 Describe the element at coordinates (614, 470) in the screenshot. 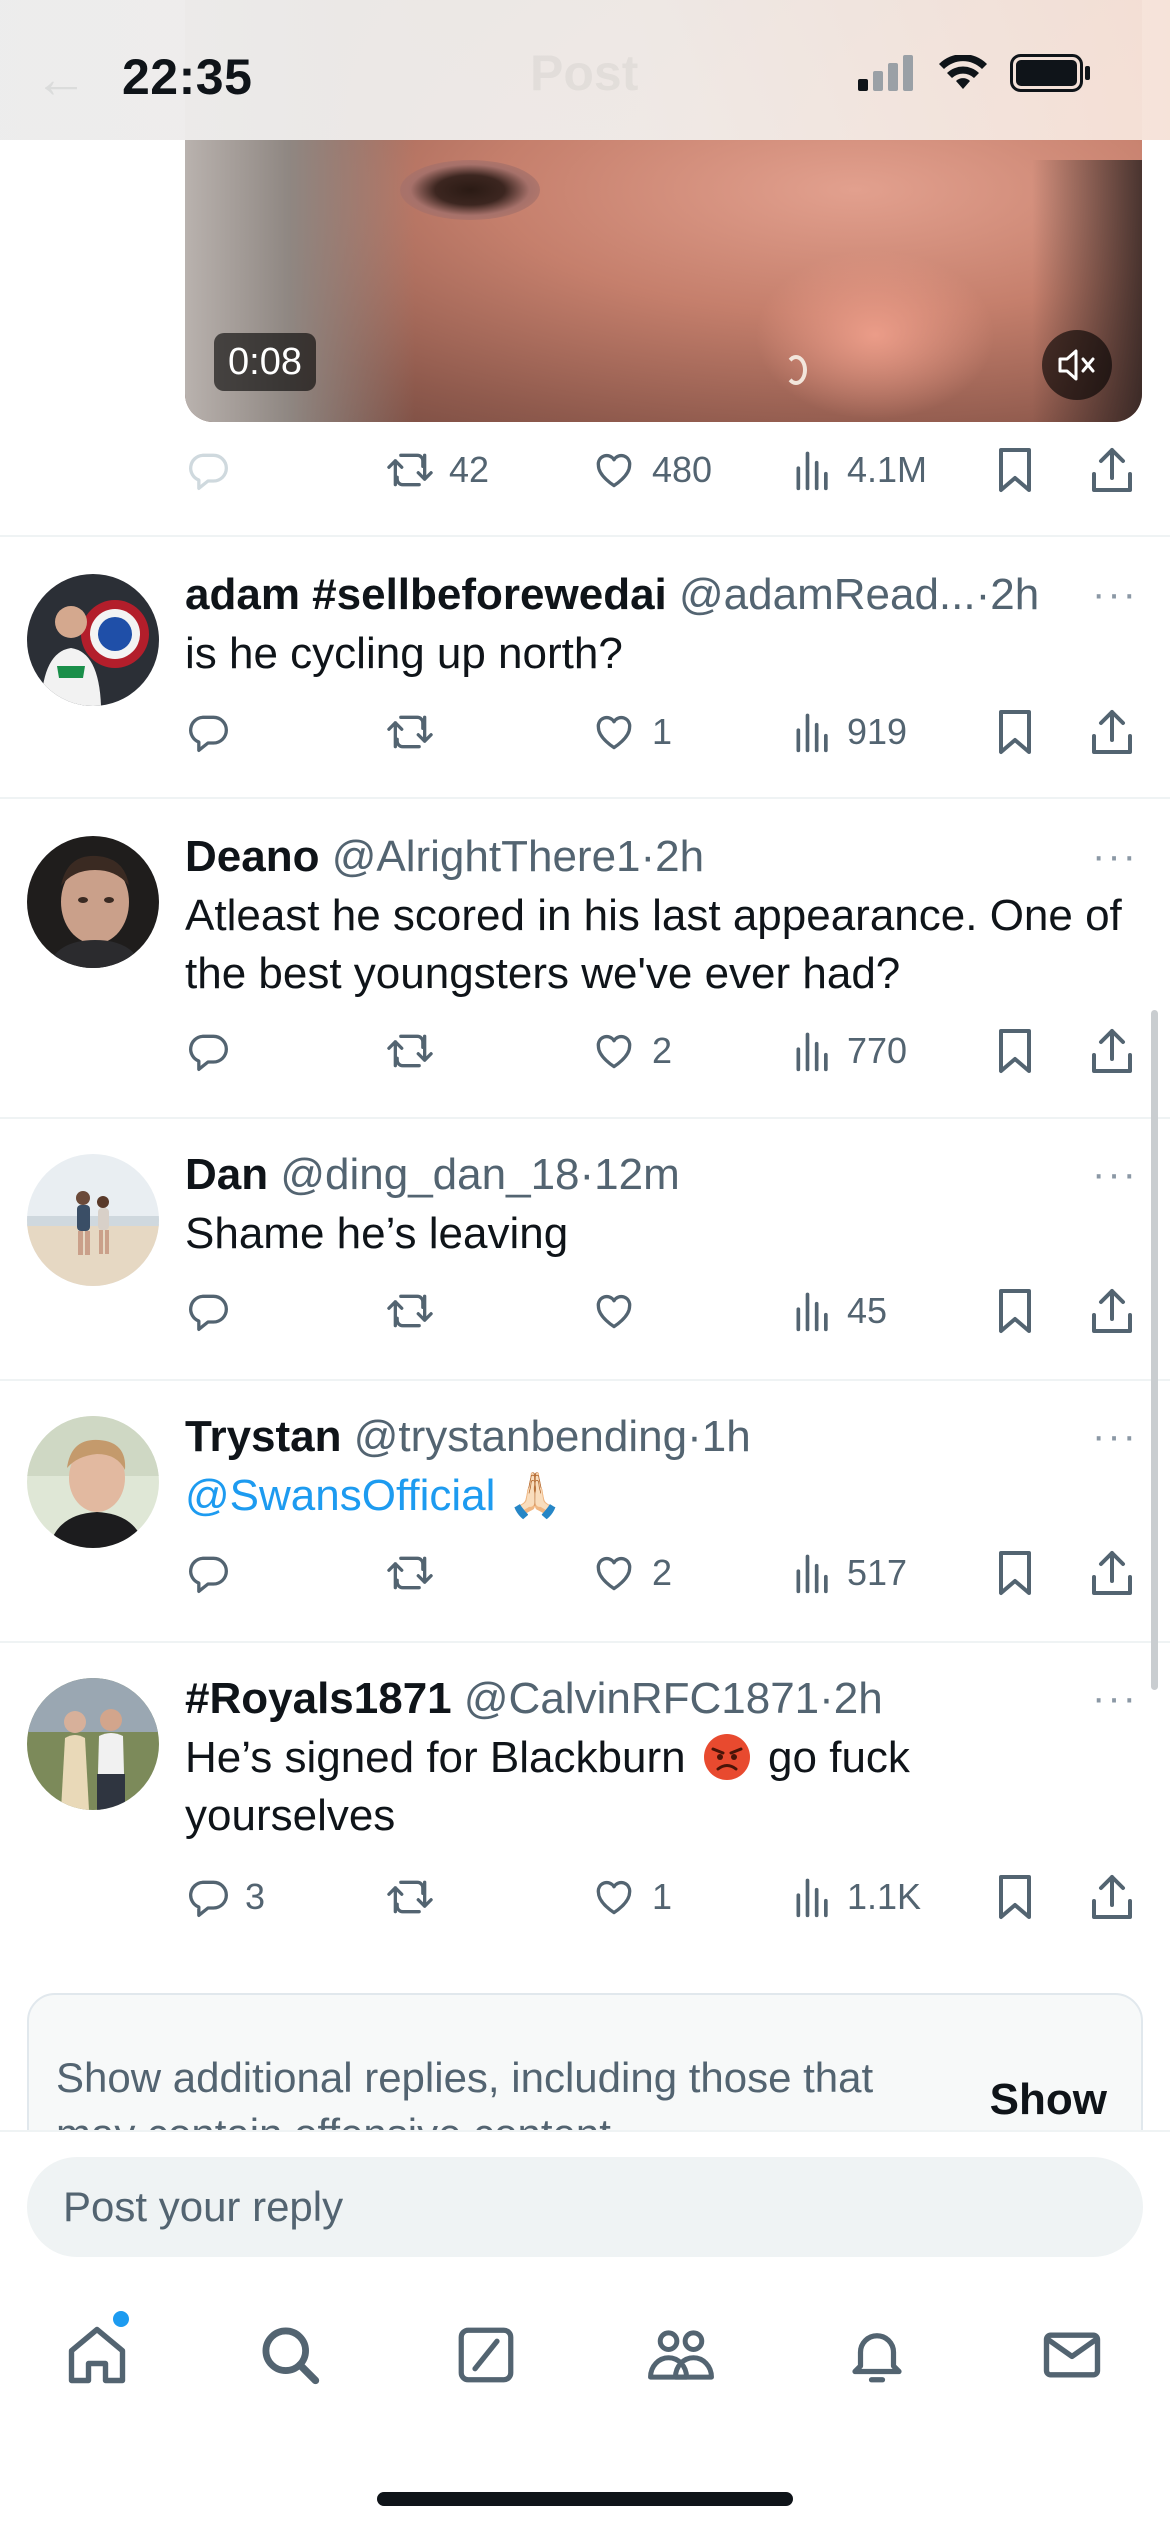

I see `heart-icon` at that location.